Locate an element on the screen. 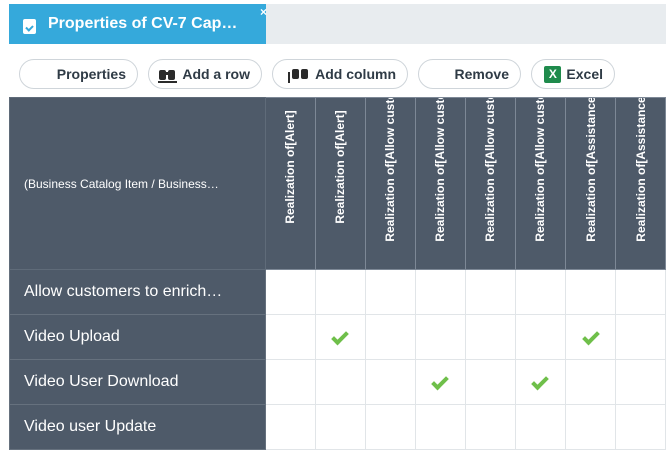 This screenshot has width=666, height=452. table-row: Video User Download is located at coordinates (337, 382).